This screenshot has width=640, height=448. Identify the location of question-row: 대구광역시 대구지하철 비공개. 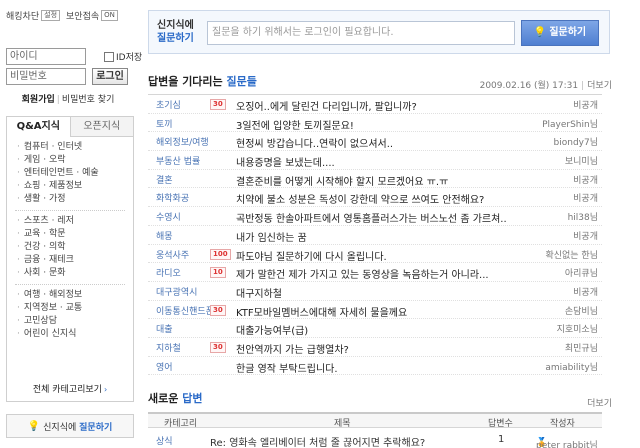
(375, 291).